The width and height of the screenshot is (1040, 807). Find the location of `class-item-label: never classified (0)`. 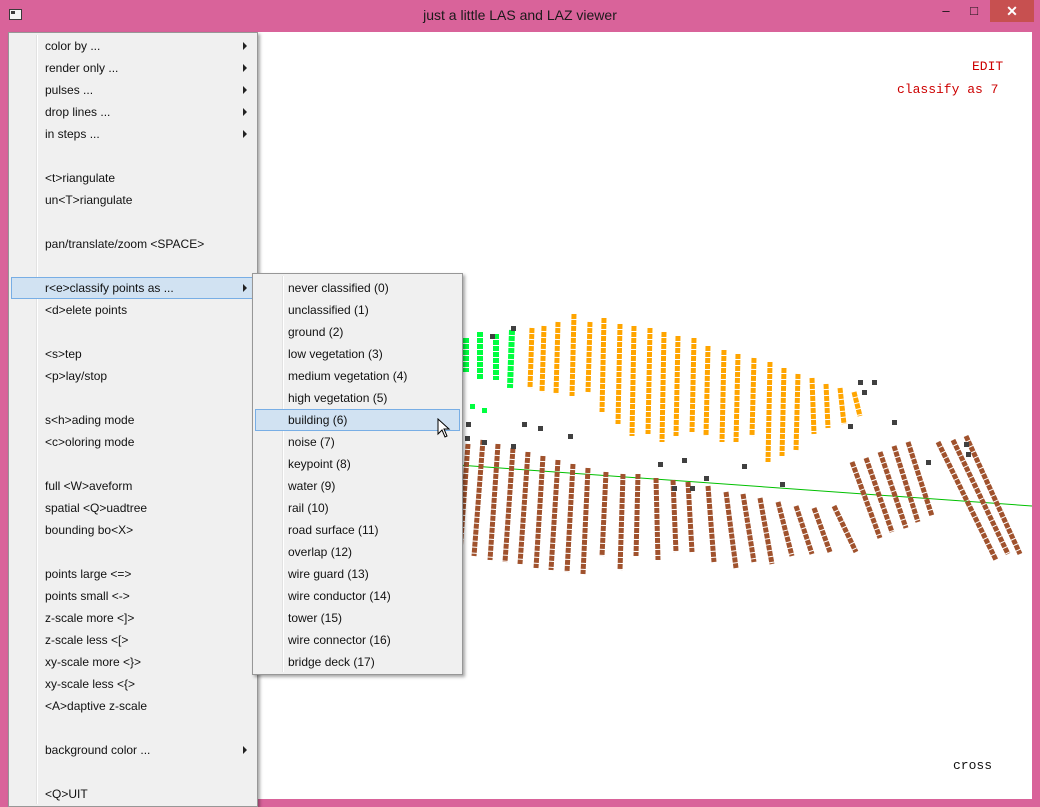

class-item-label: never classified (0) is located at coordinates (338, 288).